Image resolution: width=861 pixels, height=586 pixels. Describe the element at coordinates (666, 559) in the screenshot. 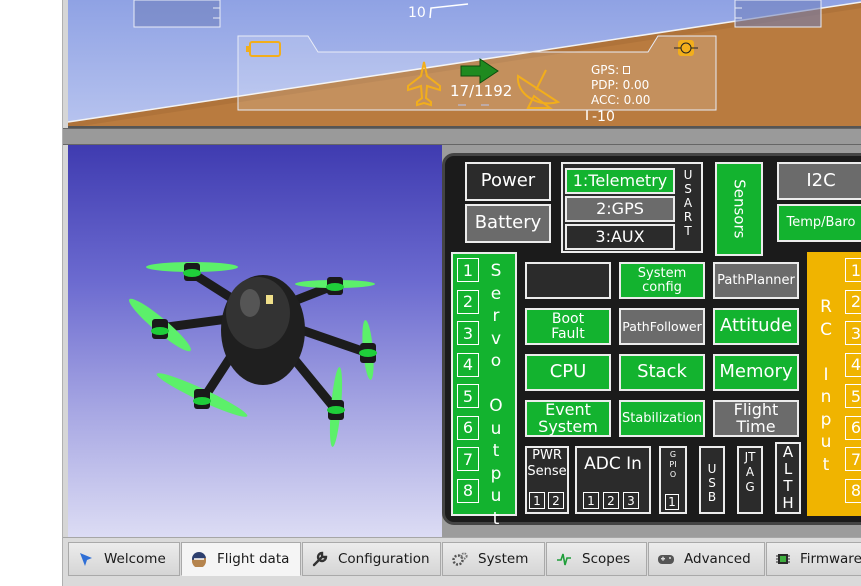

I see `gamepad-icon` at that location.